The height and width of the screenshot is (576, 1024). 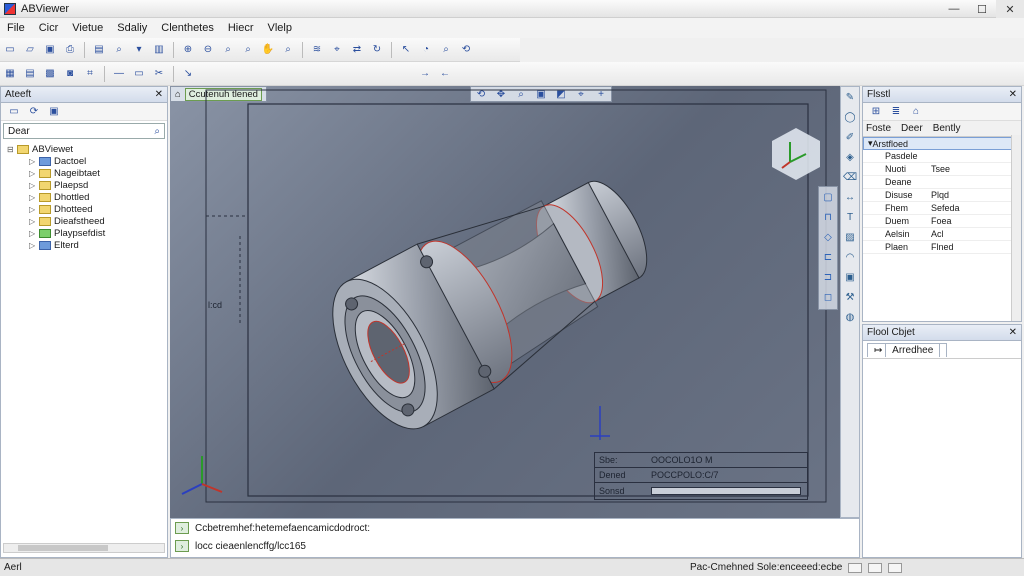 I want to click on camera-icon: ◙, so click(x=70, y=74).